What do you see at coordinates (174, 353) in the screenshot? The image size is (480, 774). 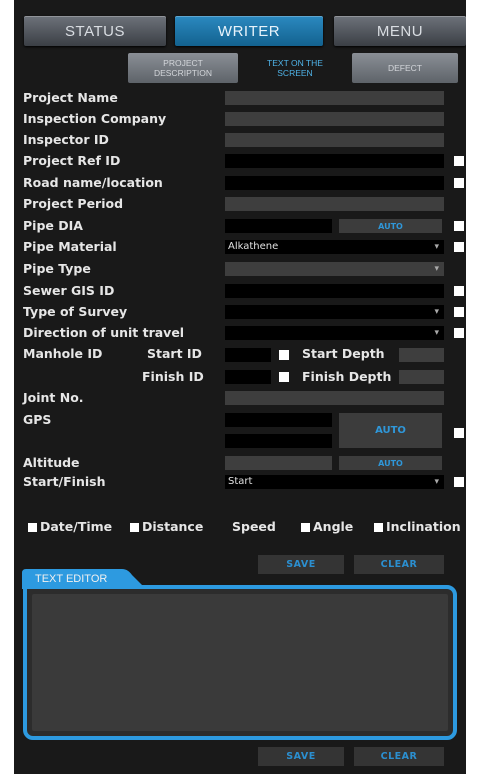 I see `start-id-label: Start ID` at bounding box center [174, 353].